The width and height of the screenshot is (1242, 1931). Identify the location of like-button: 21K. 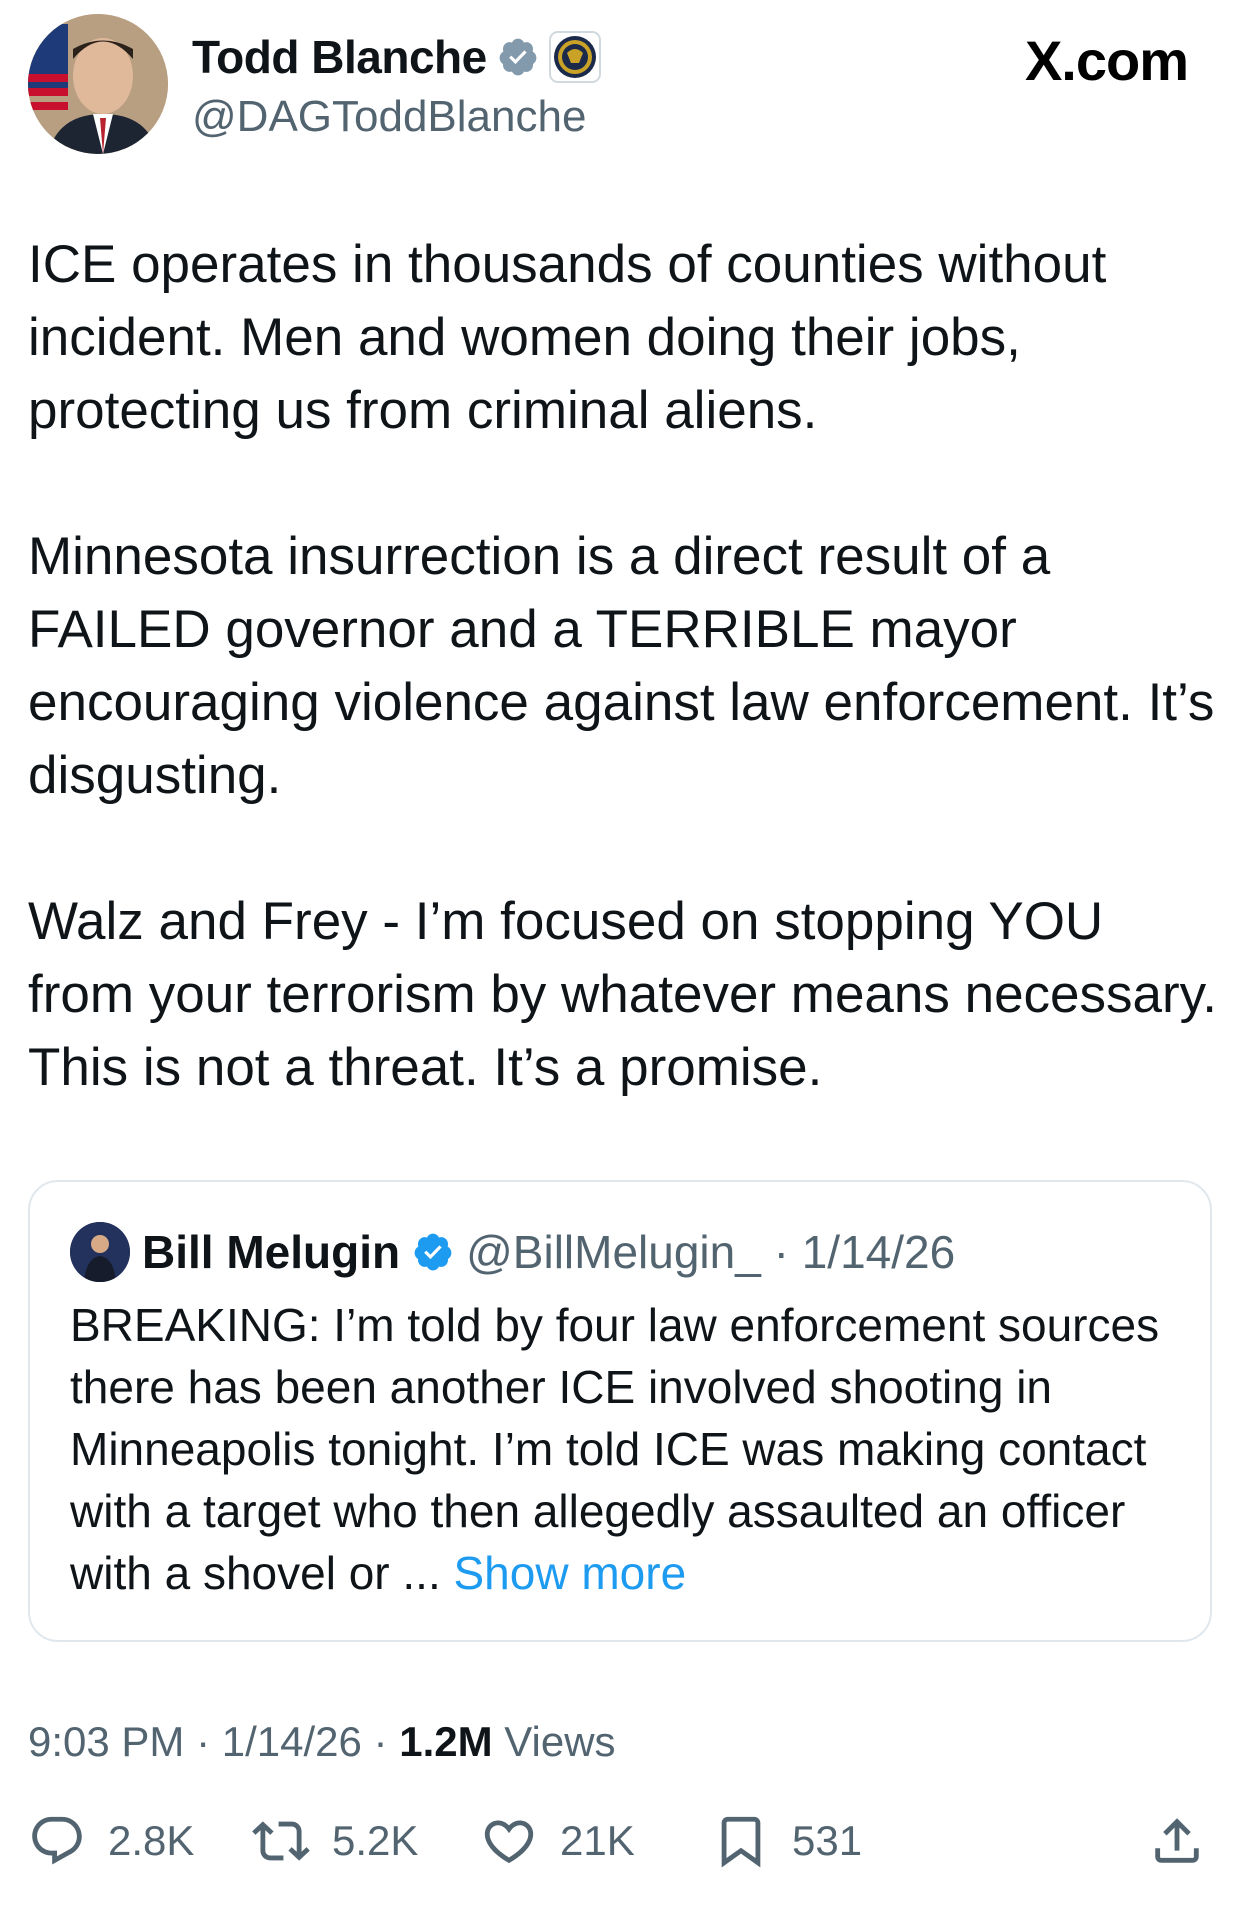
(557, 1841).